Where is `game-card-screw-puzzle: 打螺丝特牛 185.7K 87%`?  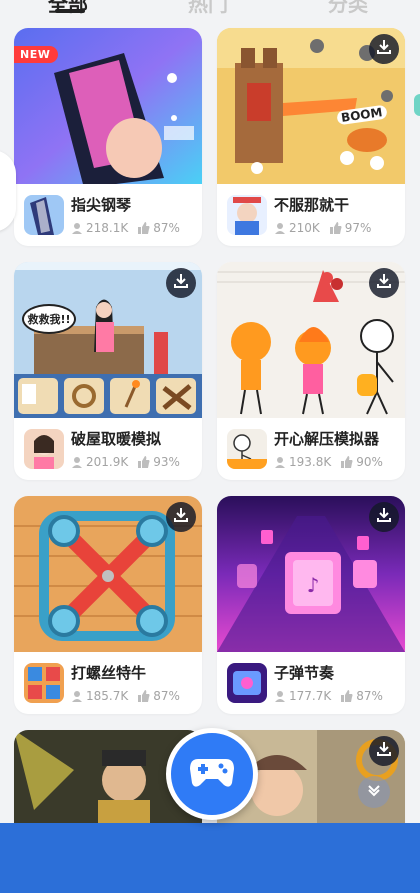 game-card-screw-puzzle: 打螺丝特牛 185.7K 87% is located at coordinates (108, 605).